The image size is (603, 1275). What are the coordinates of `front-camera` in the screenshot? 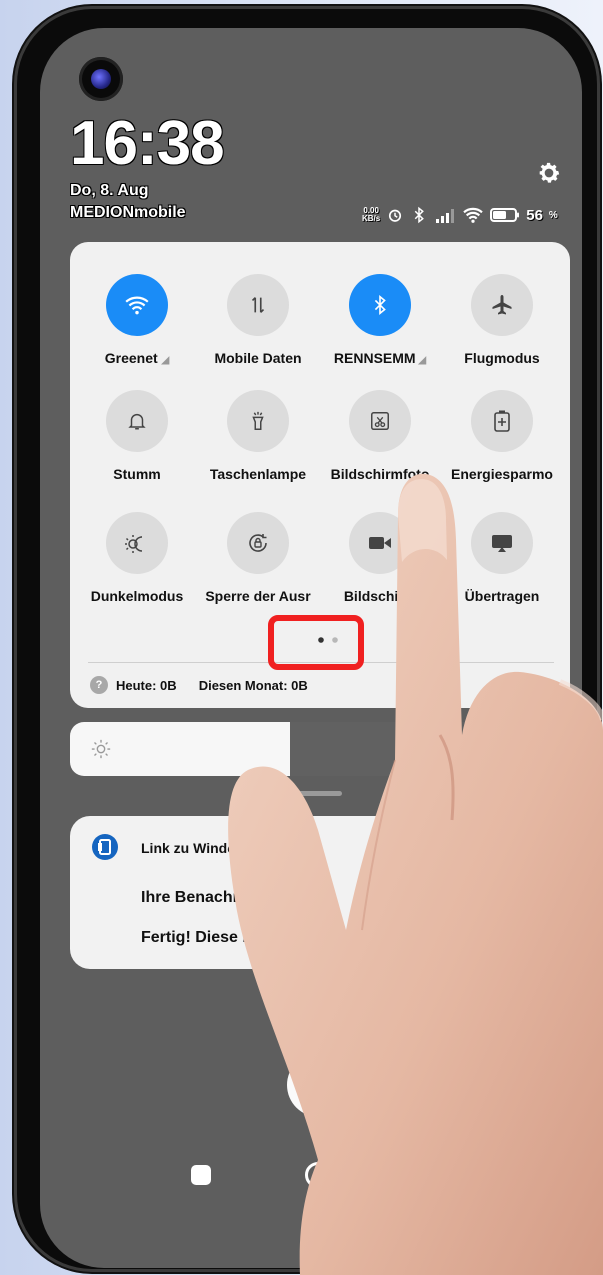 It's located at (101, 79).